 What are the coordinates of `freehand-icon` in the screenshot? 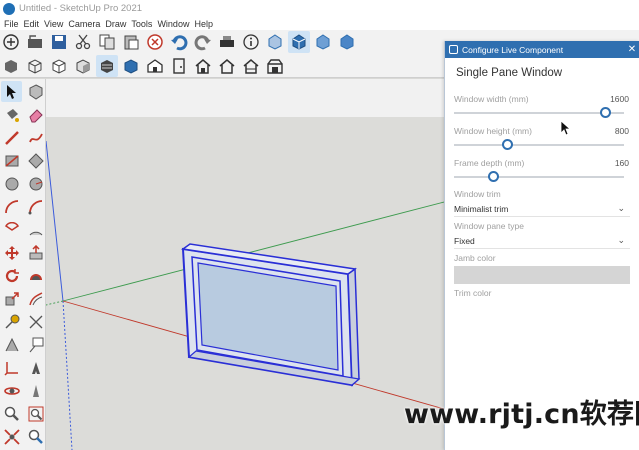 It's located at (35, 137).